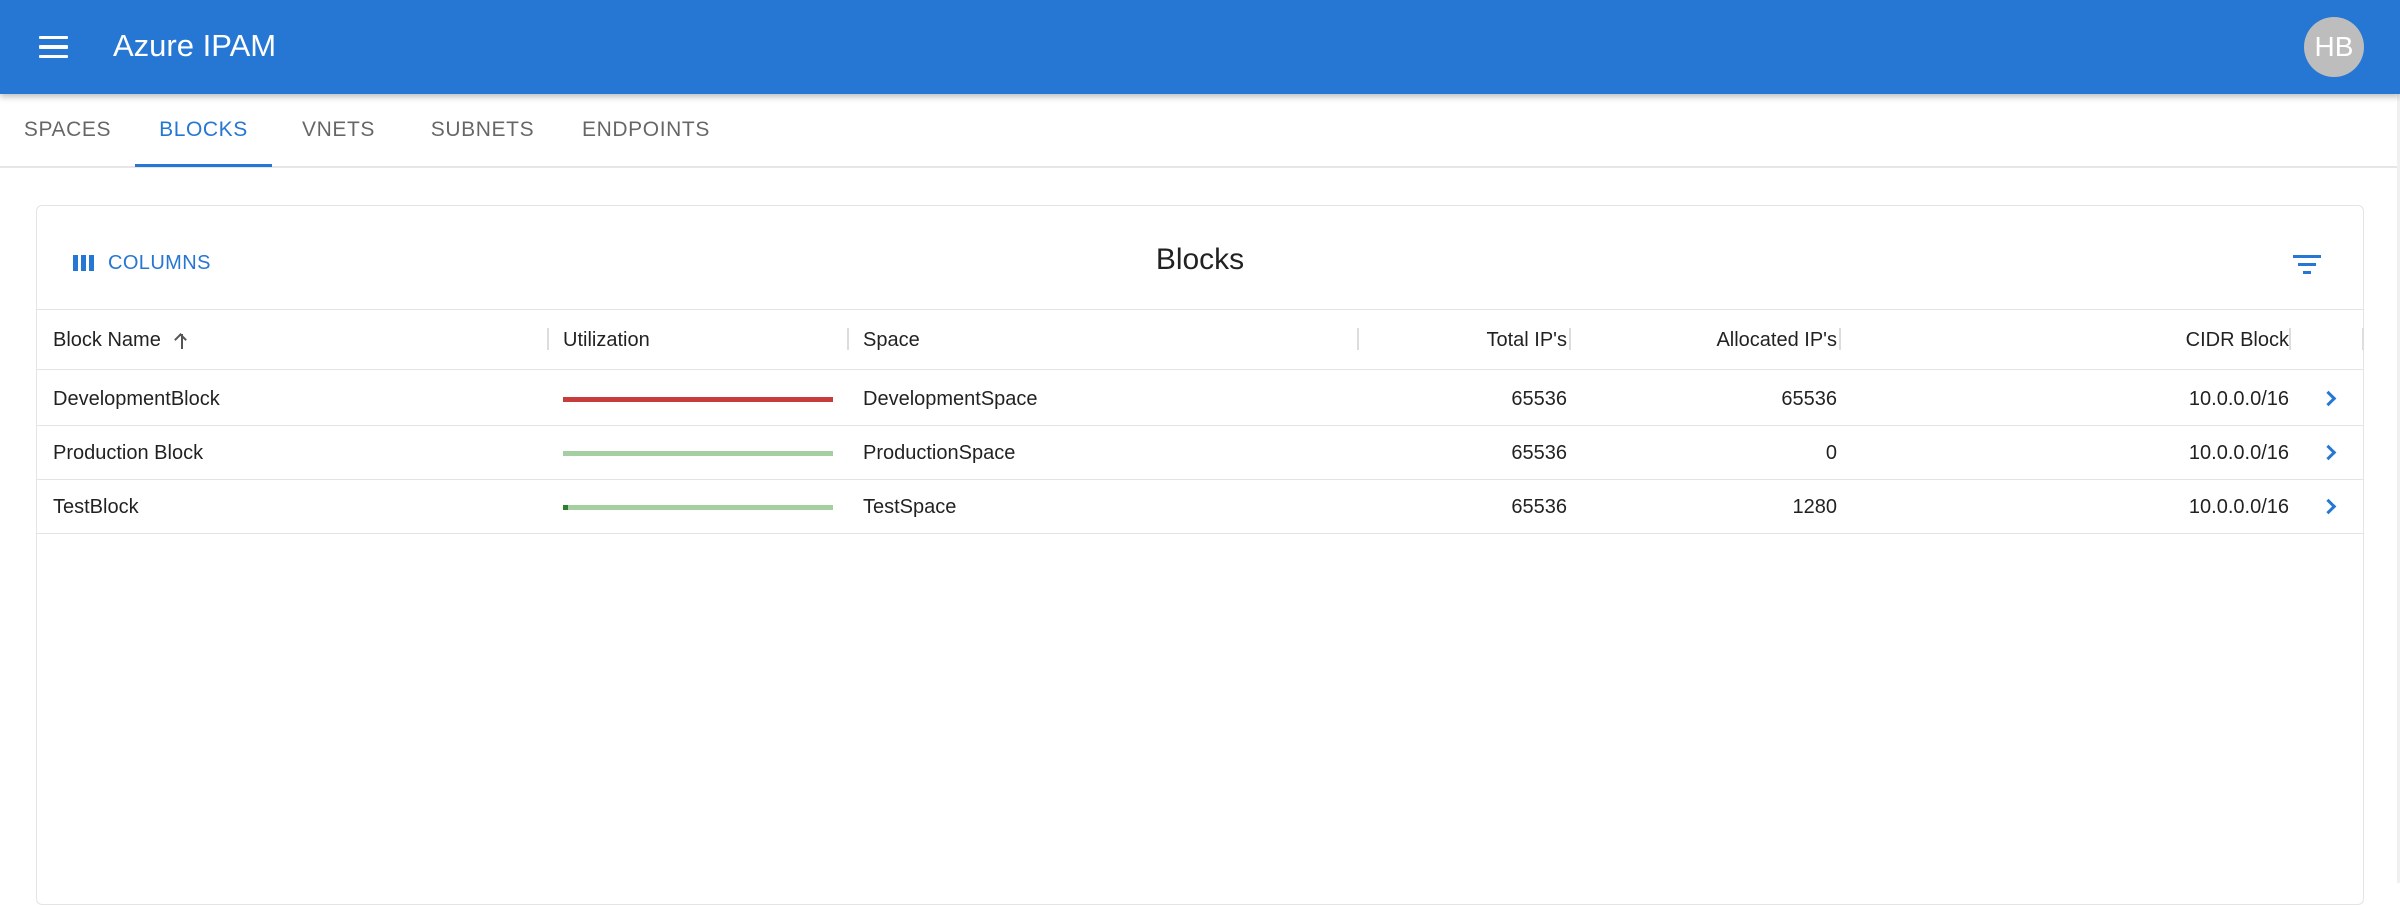  I want to click on column-header-block-name: Block Name, so click(203, 340).